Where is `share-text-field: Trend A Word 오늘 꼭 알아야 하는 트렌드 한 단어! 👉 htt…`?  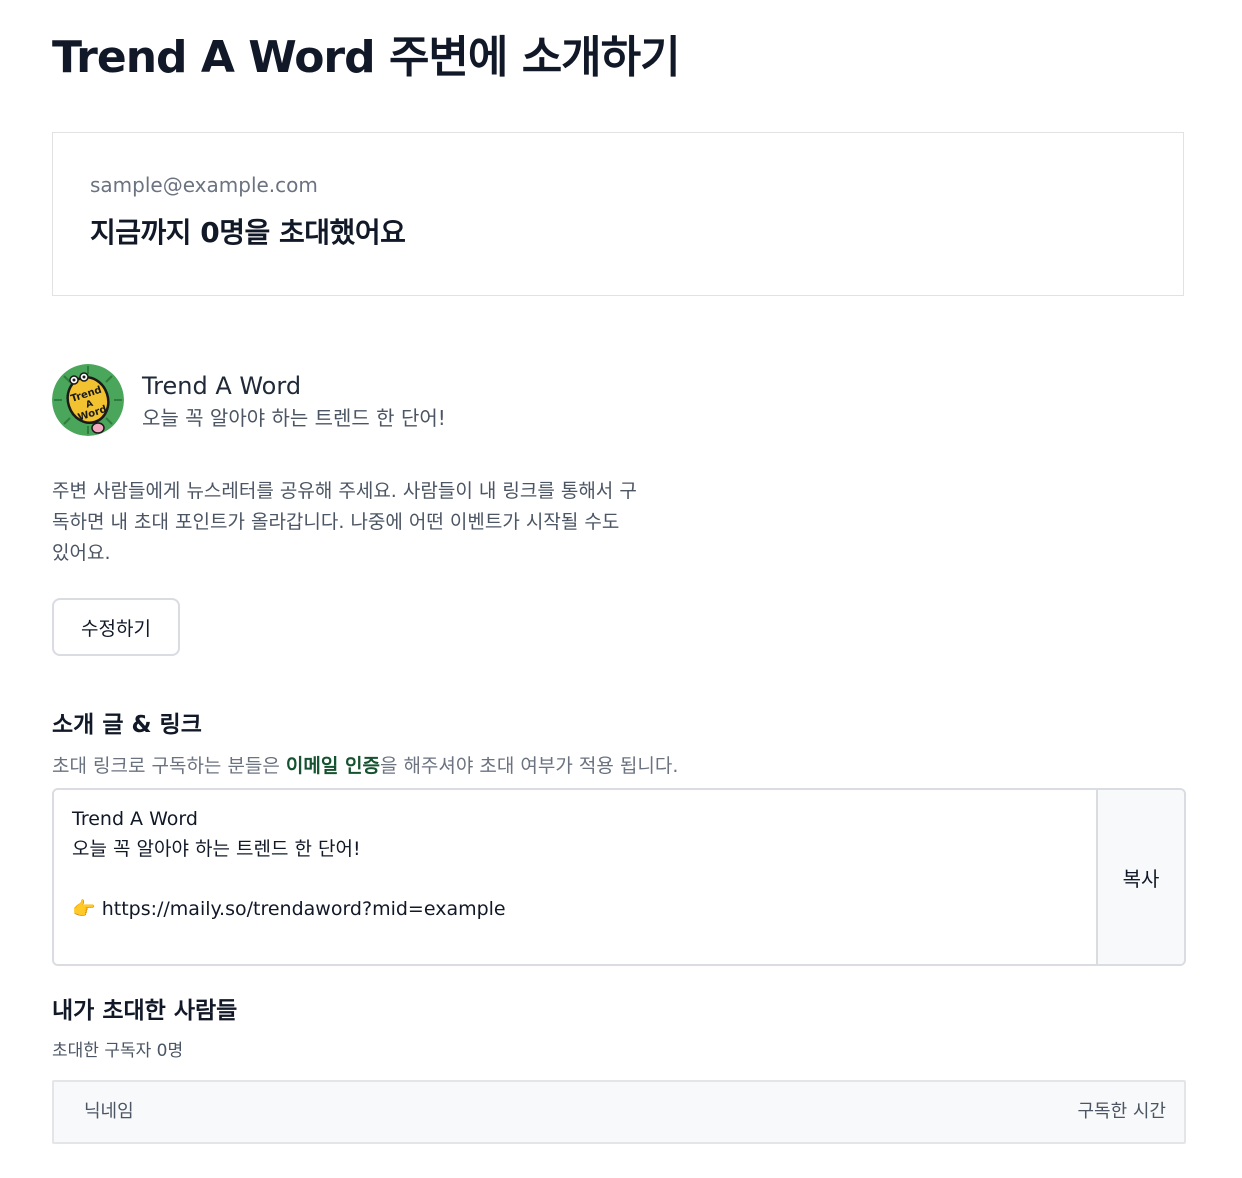 share-text-field: Trend A Word 오늘 꼭 알아야 하는 트렌드 한 단어! 👉 htt… is located at coordinates (575, 877).